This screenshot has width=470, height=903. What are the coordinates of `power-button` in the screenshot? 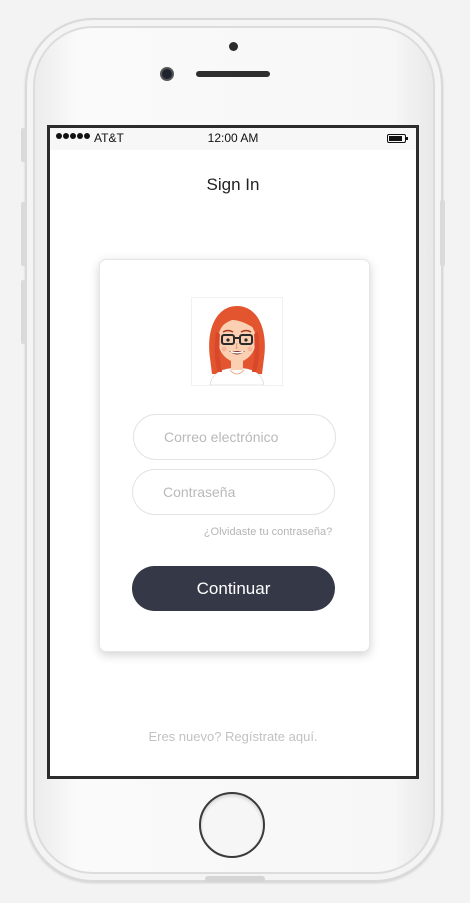 It's located at (442, 233).